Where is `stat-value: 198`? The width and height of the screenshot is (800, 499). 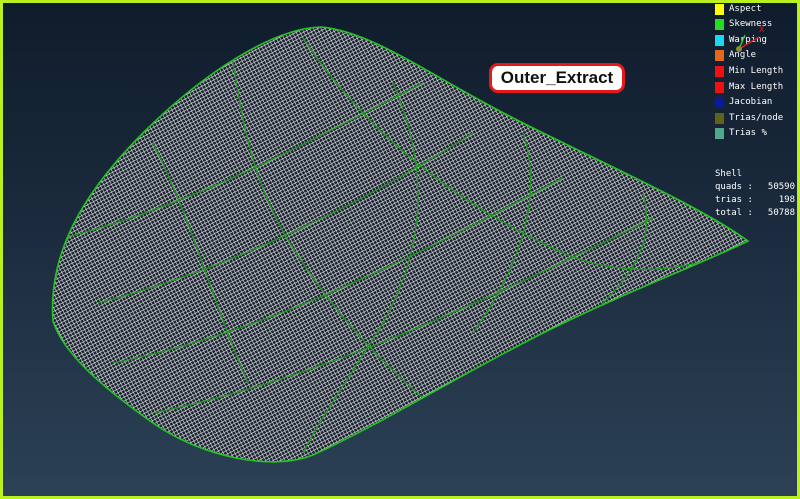
stat-value: 198 is located at coordinates (786, 200).